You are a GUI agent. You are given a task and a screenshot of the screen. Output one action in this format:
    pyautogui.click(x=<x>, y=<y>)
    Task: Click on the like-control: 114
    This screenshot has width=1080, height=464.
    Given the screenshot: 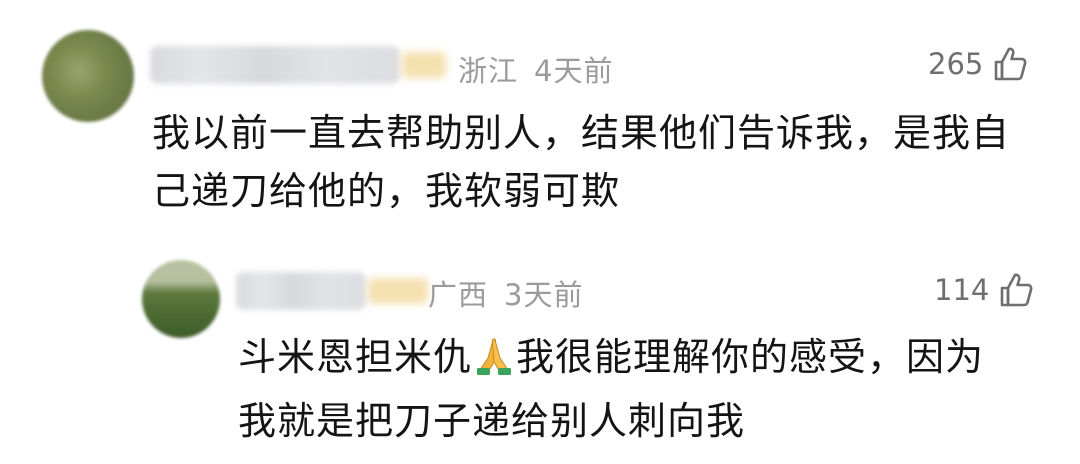 What is the action you would take?
    pyautogui.click(x=983, y=290)
    